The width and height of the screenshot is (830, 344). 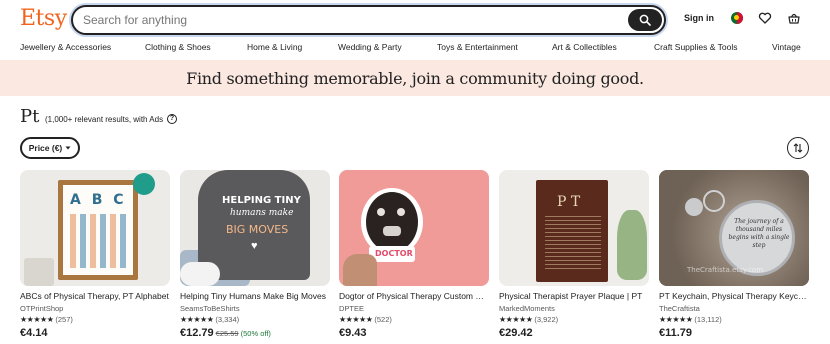 I want to click on listing-rating: ★★★★★ (522), so click(x=365, y=319).